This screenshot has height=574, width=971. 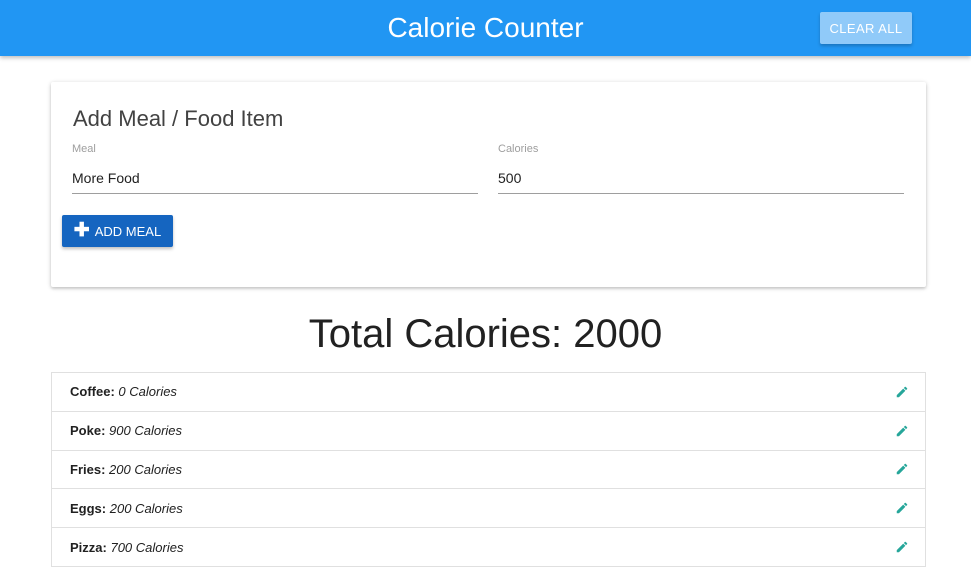 What do you see at coordinates (178, 118) in the screenshot?
I see `card-title: Add Meal / Food Item` at bounding box center [178, 118].